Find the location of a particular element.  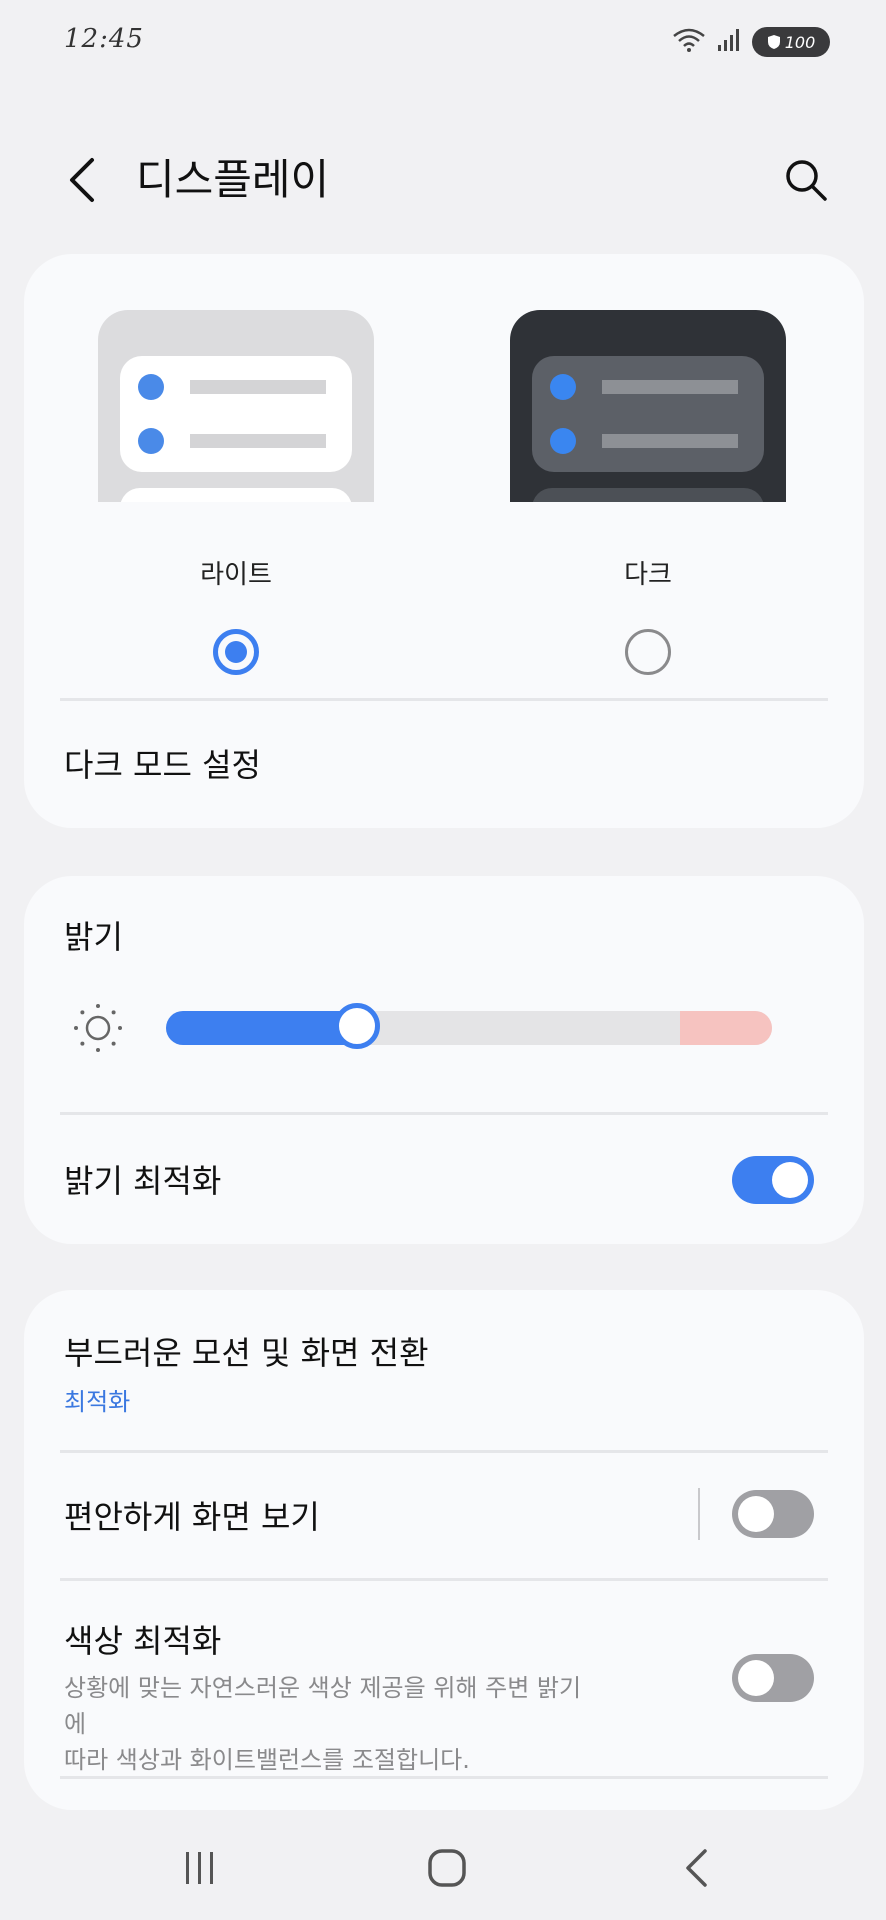

nav-back-button is located at coordinates (696, 1868).